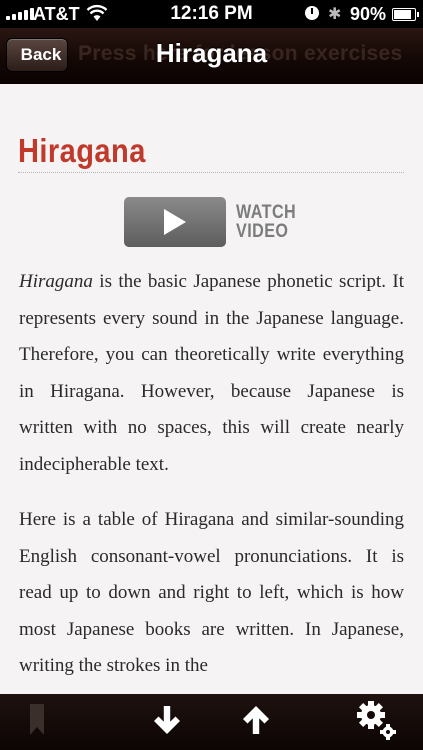 The height and width of the screenshot is (750, 423). What do you see at coordinates (82, 150) in the screenshot?
I see `lesson-heading: Hiragana` at bounding box center [82, 150].